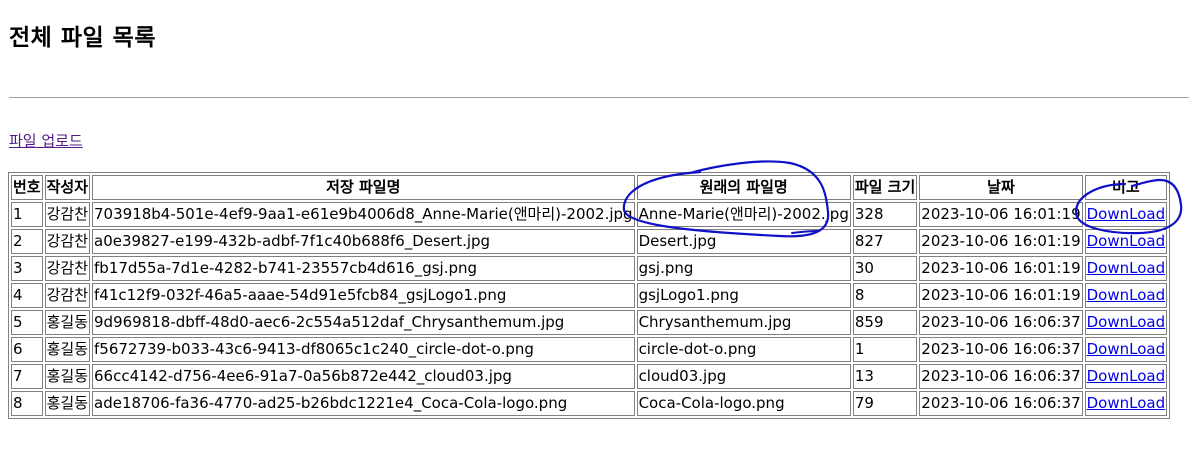  Describe the element at coordinates (27, 187) in the screenshot. I see `header-number: 번호` at that location.